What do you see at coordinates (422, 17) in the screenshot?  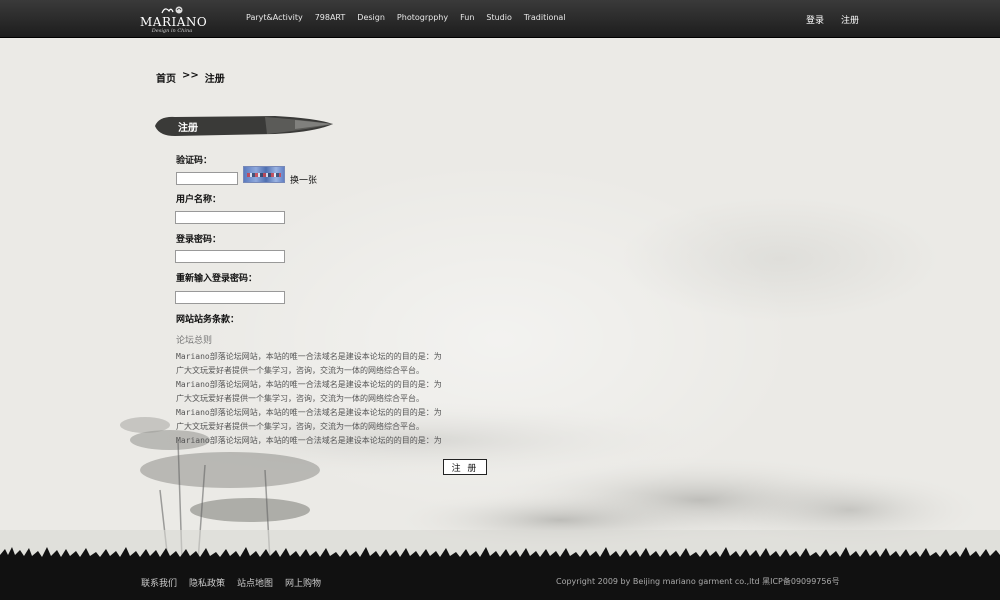 I see `nav-item-photography: Photogrpphy` at bounding box center [422, 17].